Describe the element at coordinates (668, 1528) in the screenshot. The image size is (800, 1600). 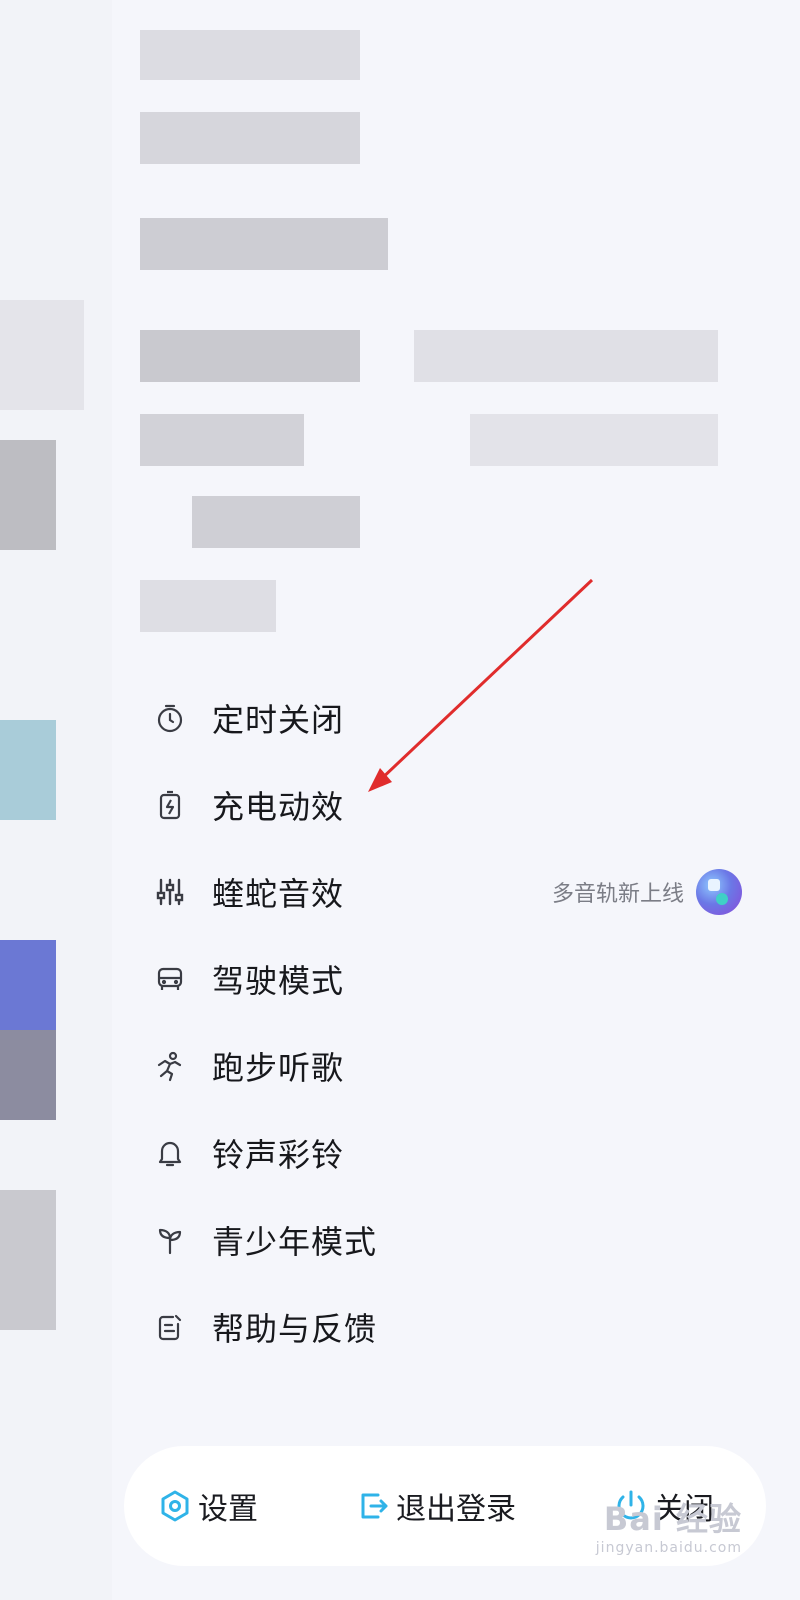
I see `baidu-jingyan-watermark: Bai 经验 jingyan.baidu.com` at that location.